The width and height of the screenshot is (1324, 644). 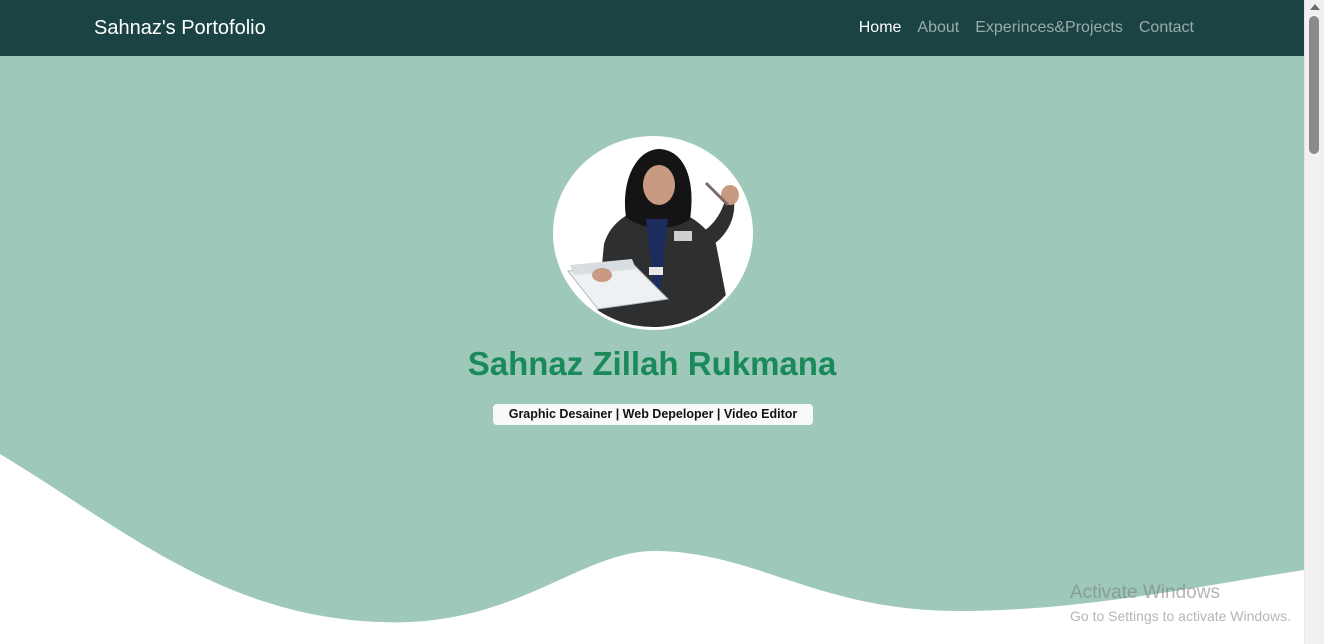 What do you see at coordinates (1314, 85) in the screenshot?
I see `scrollbar-thumb` at bounding box center [1314, 85].